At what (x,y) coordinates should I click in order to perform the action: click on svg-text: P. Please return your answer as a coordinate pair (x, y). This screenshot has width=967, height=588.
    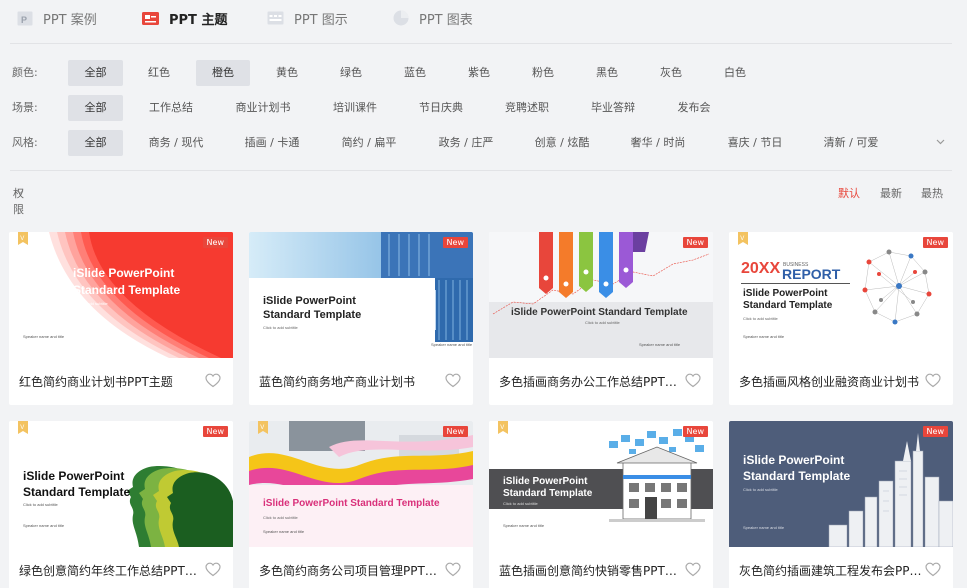
    Looking at the image, I should click on (24, 20).